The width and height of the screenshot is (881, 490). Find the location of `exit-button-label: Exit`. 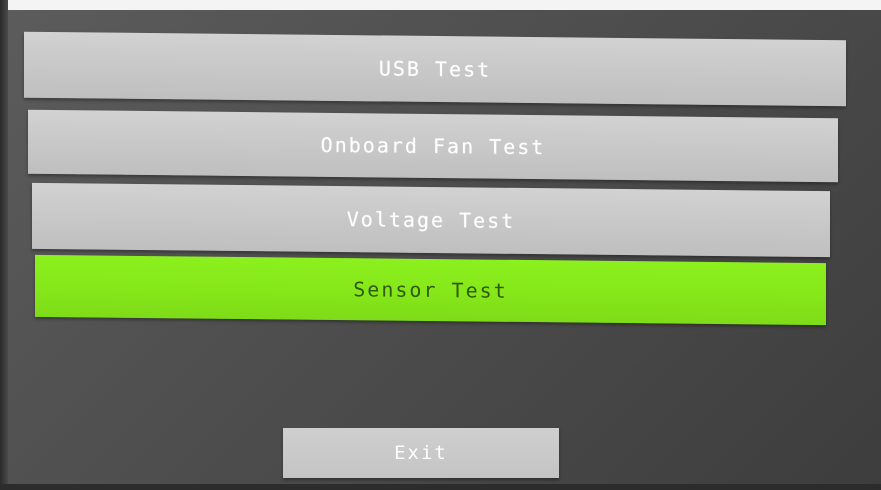

exit-button-label: Exit is located at coordinates (421, 453).